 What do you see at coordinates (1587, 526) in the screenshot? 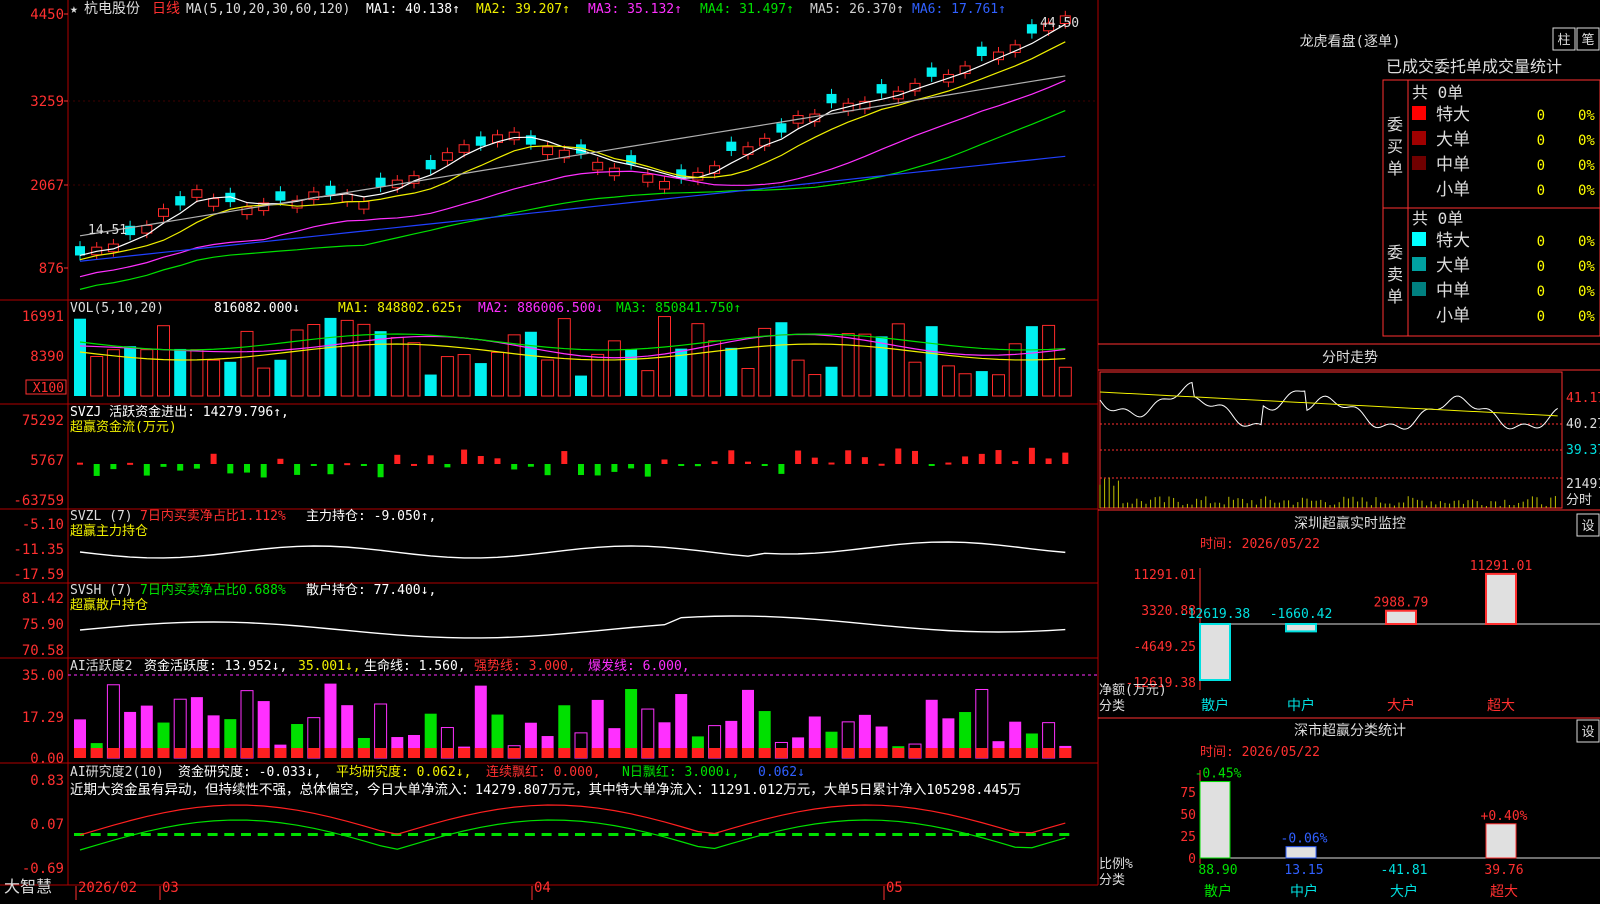
I see `monitor-settings-label: 设` at bounding box center [1587, 526].